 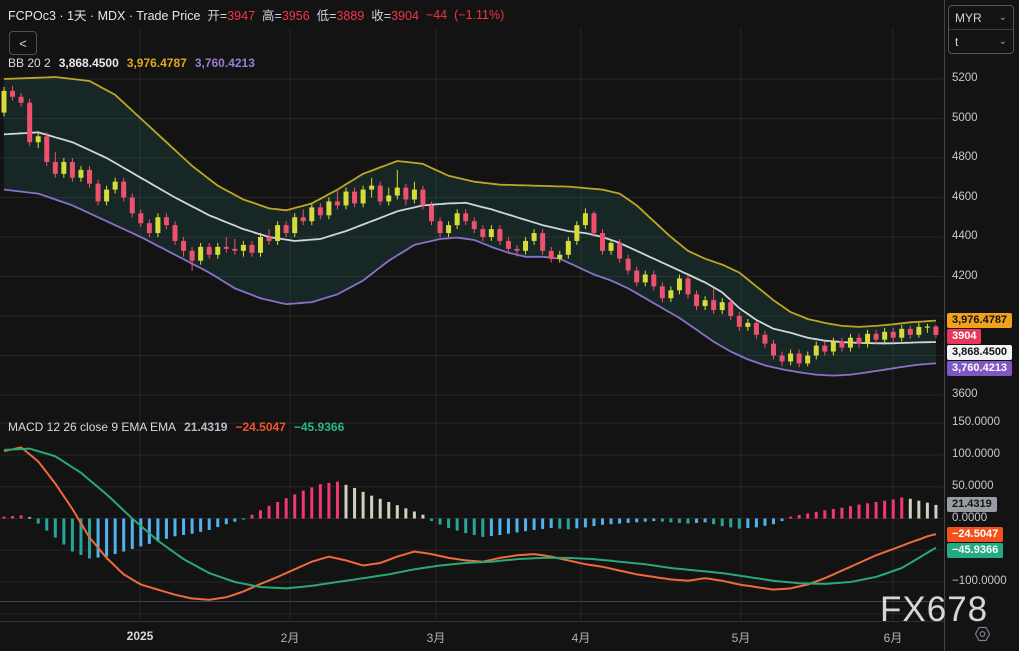 I want to click on ohlc-low: 低=3889, so click(x=340, y=16).